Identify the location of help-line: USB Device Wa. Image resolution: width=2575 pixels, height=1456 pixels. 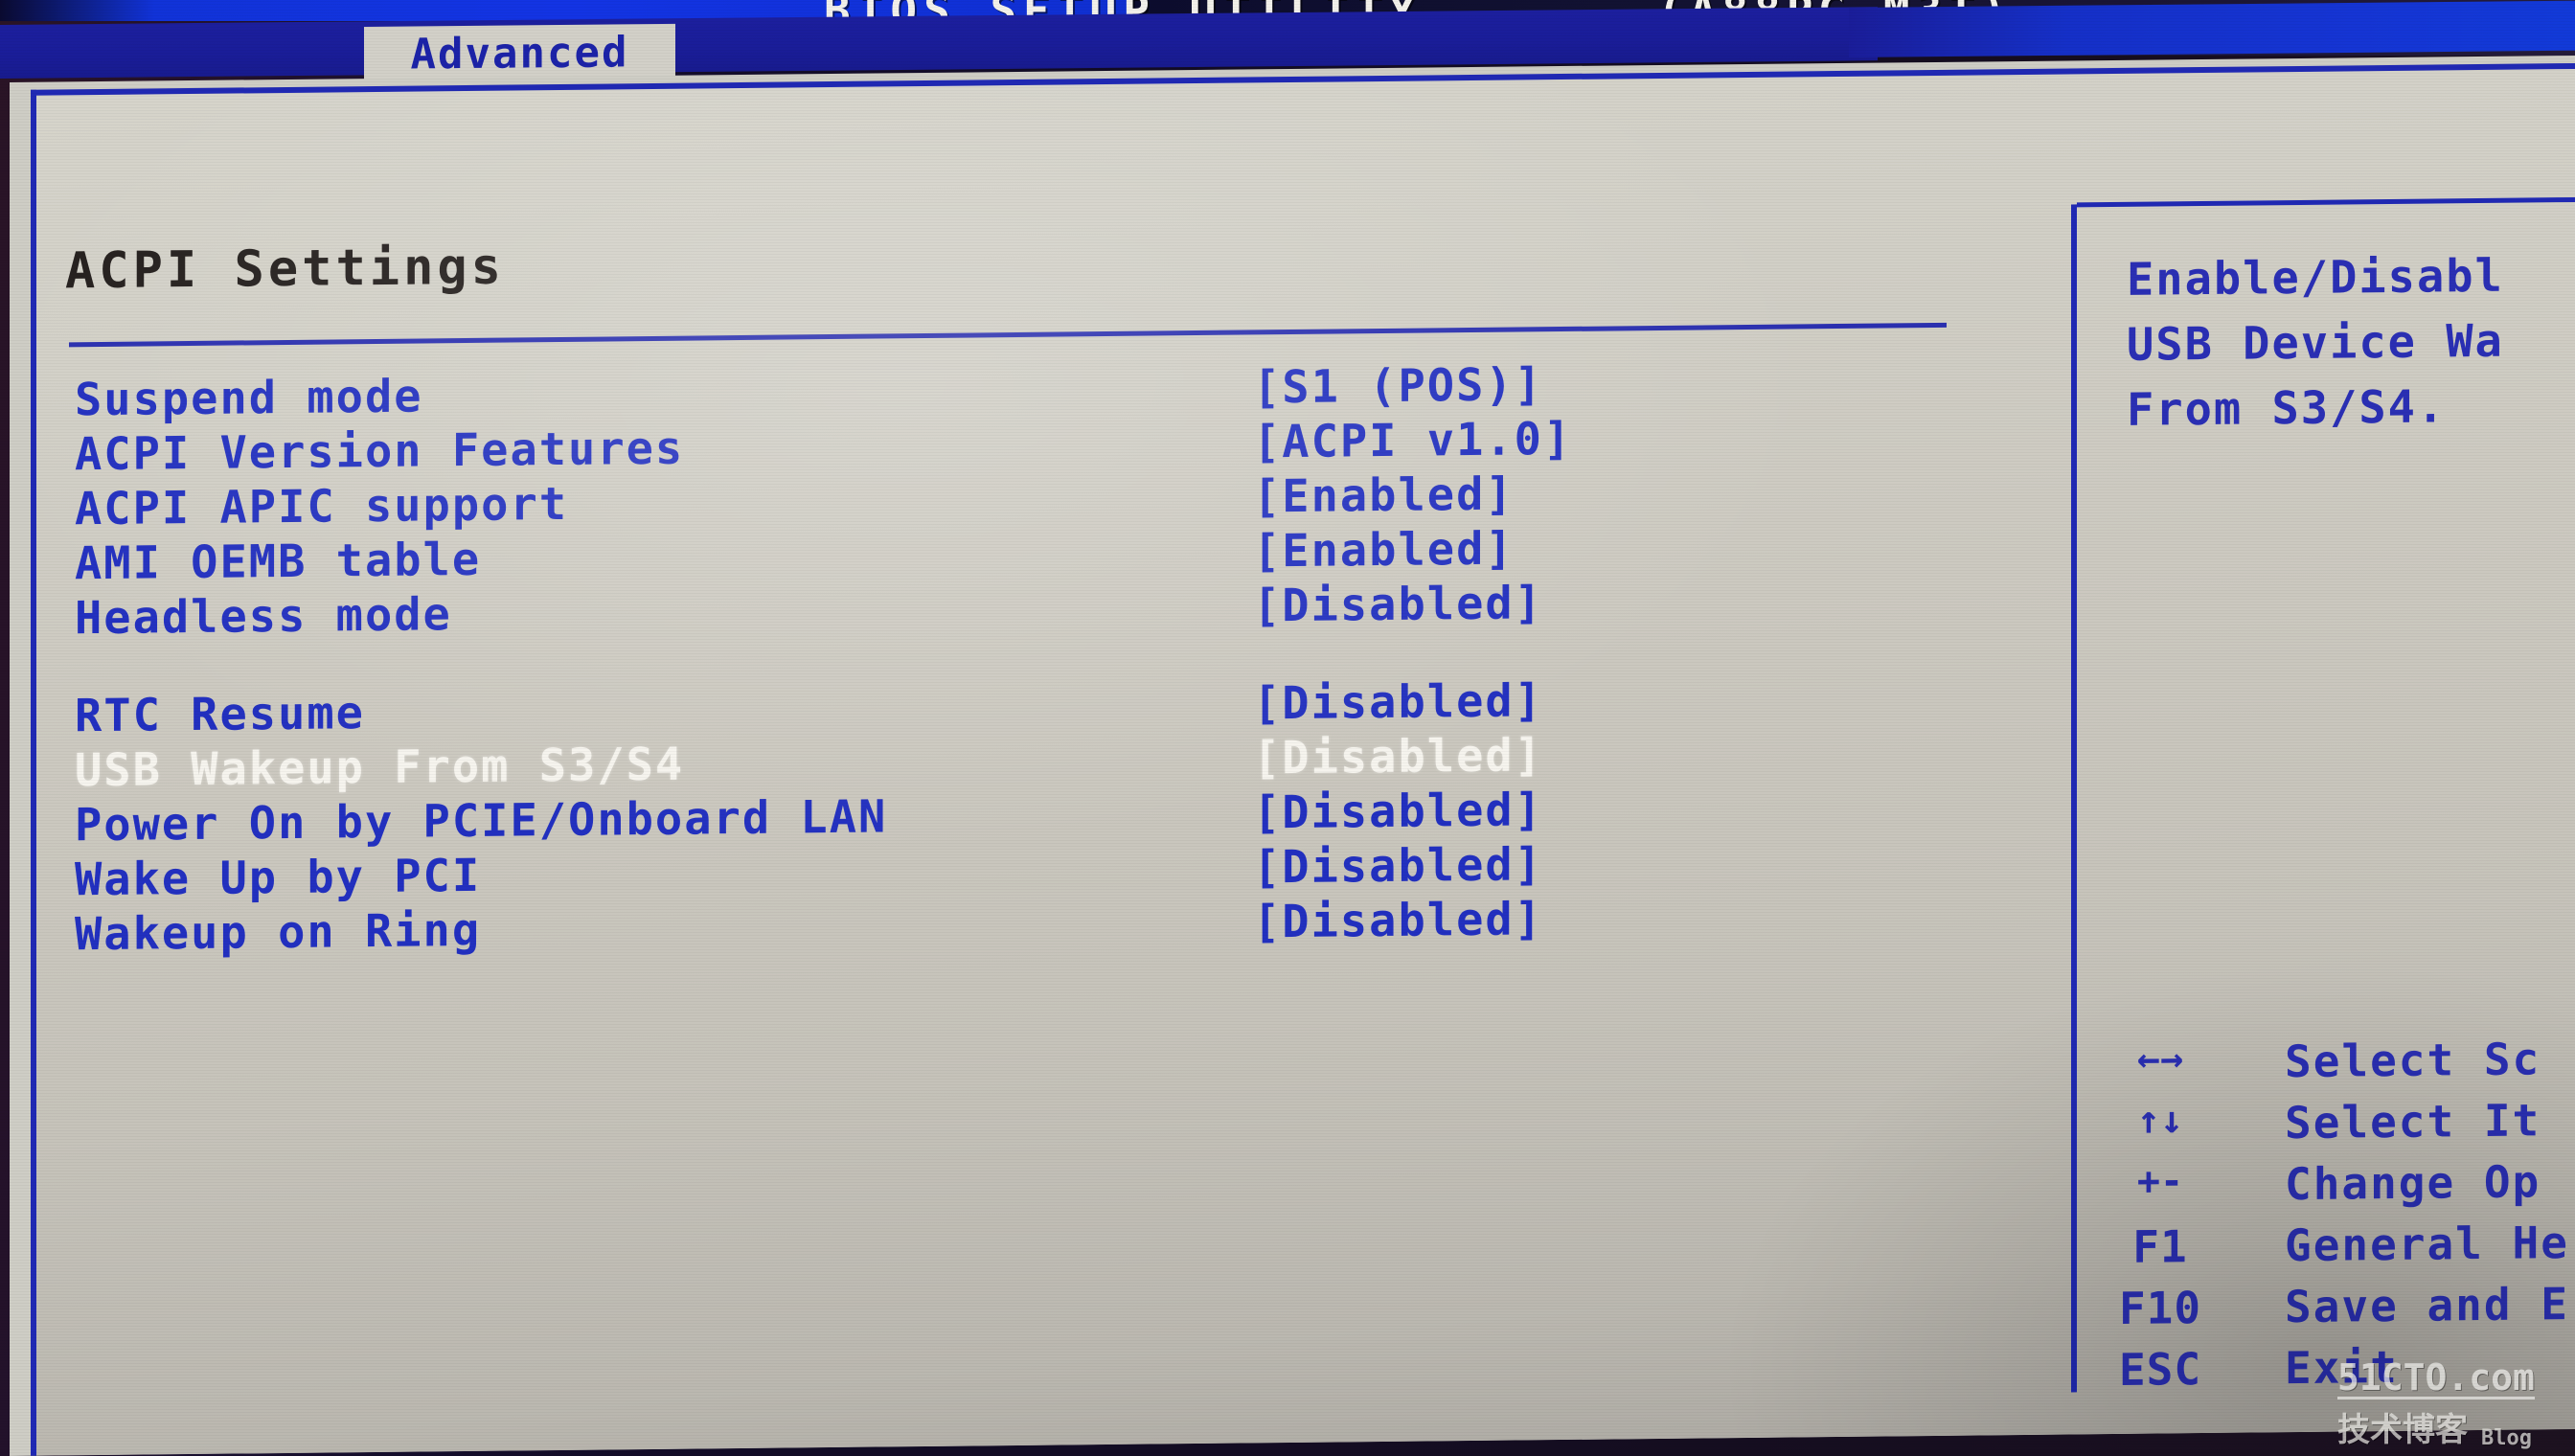
(2315, 343).